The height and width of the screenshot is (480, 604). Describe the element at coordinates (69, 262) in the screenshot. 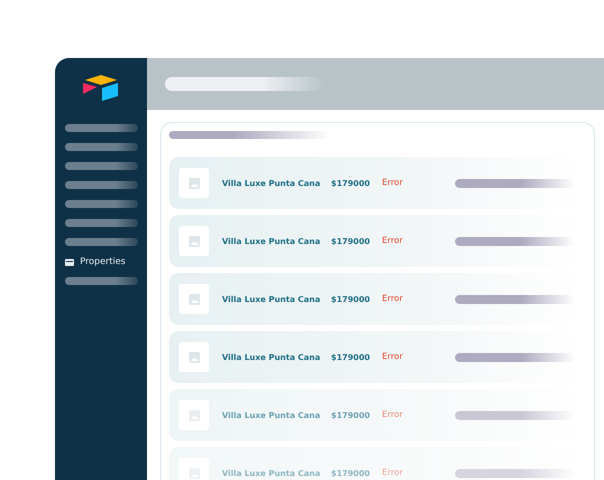

I see `envelope-icon` at that location.